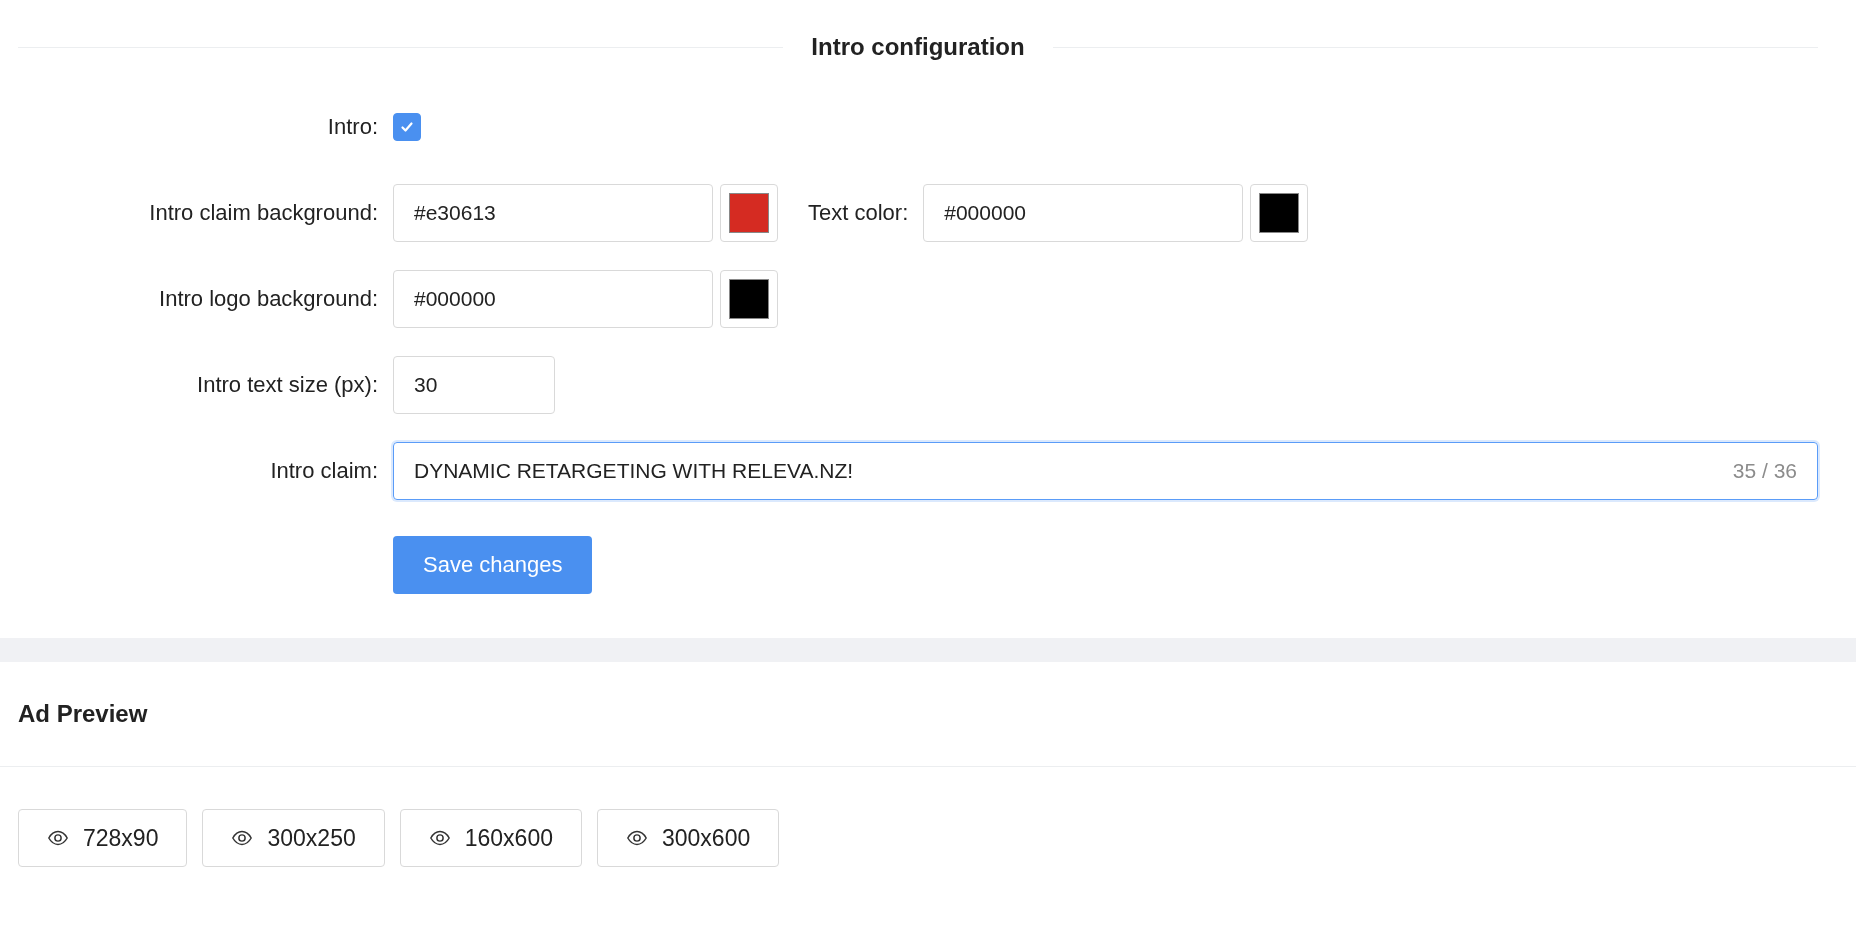  Describe the element at coordinates (293, 838) in the screenshot. I see `preview-size-button: 300x250` at that location.